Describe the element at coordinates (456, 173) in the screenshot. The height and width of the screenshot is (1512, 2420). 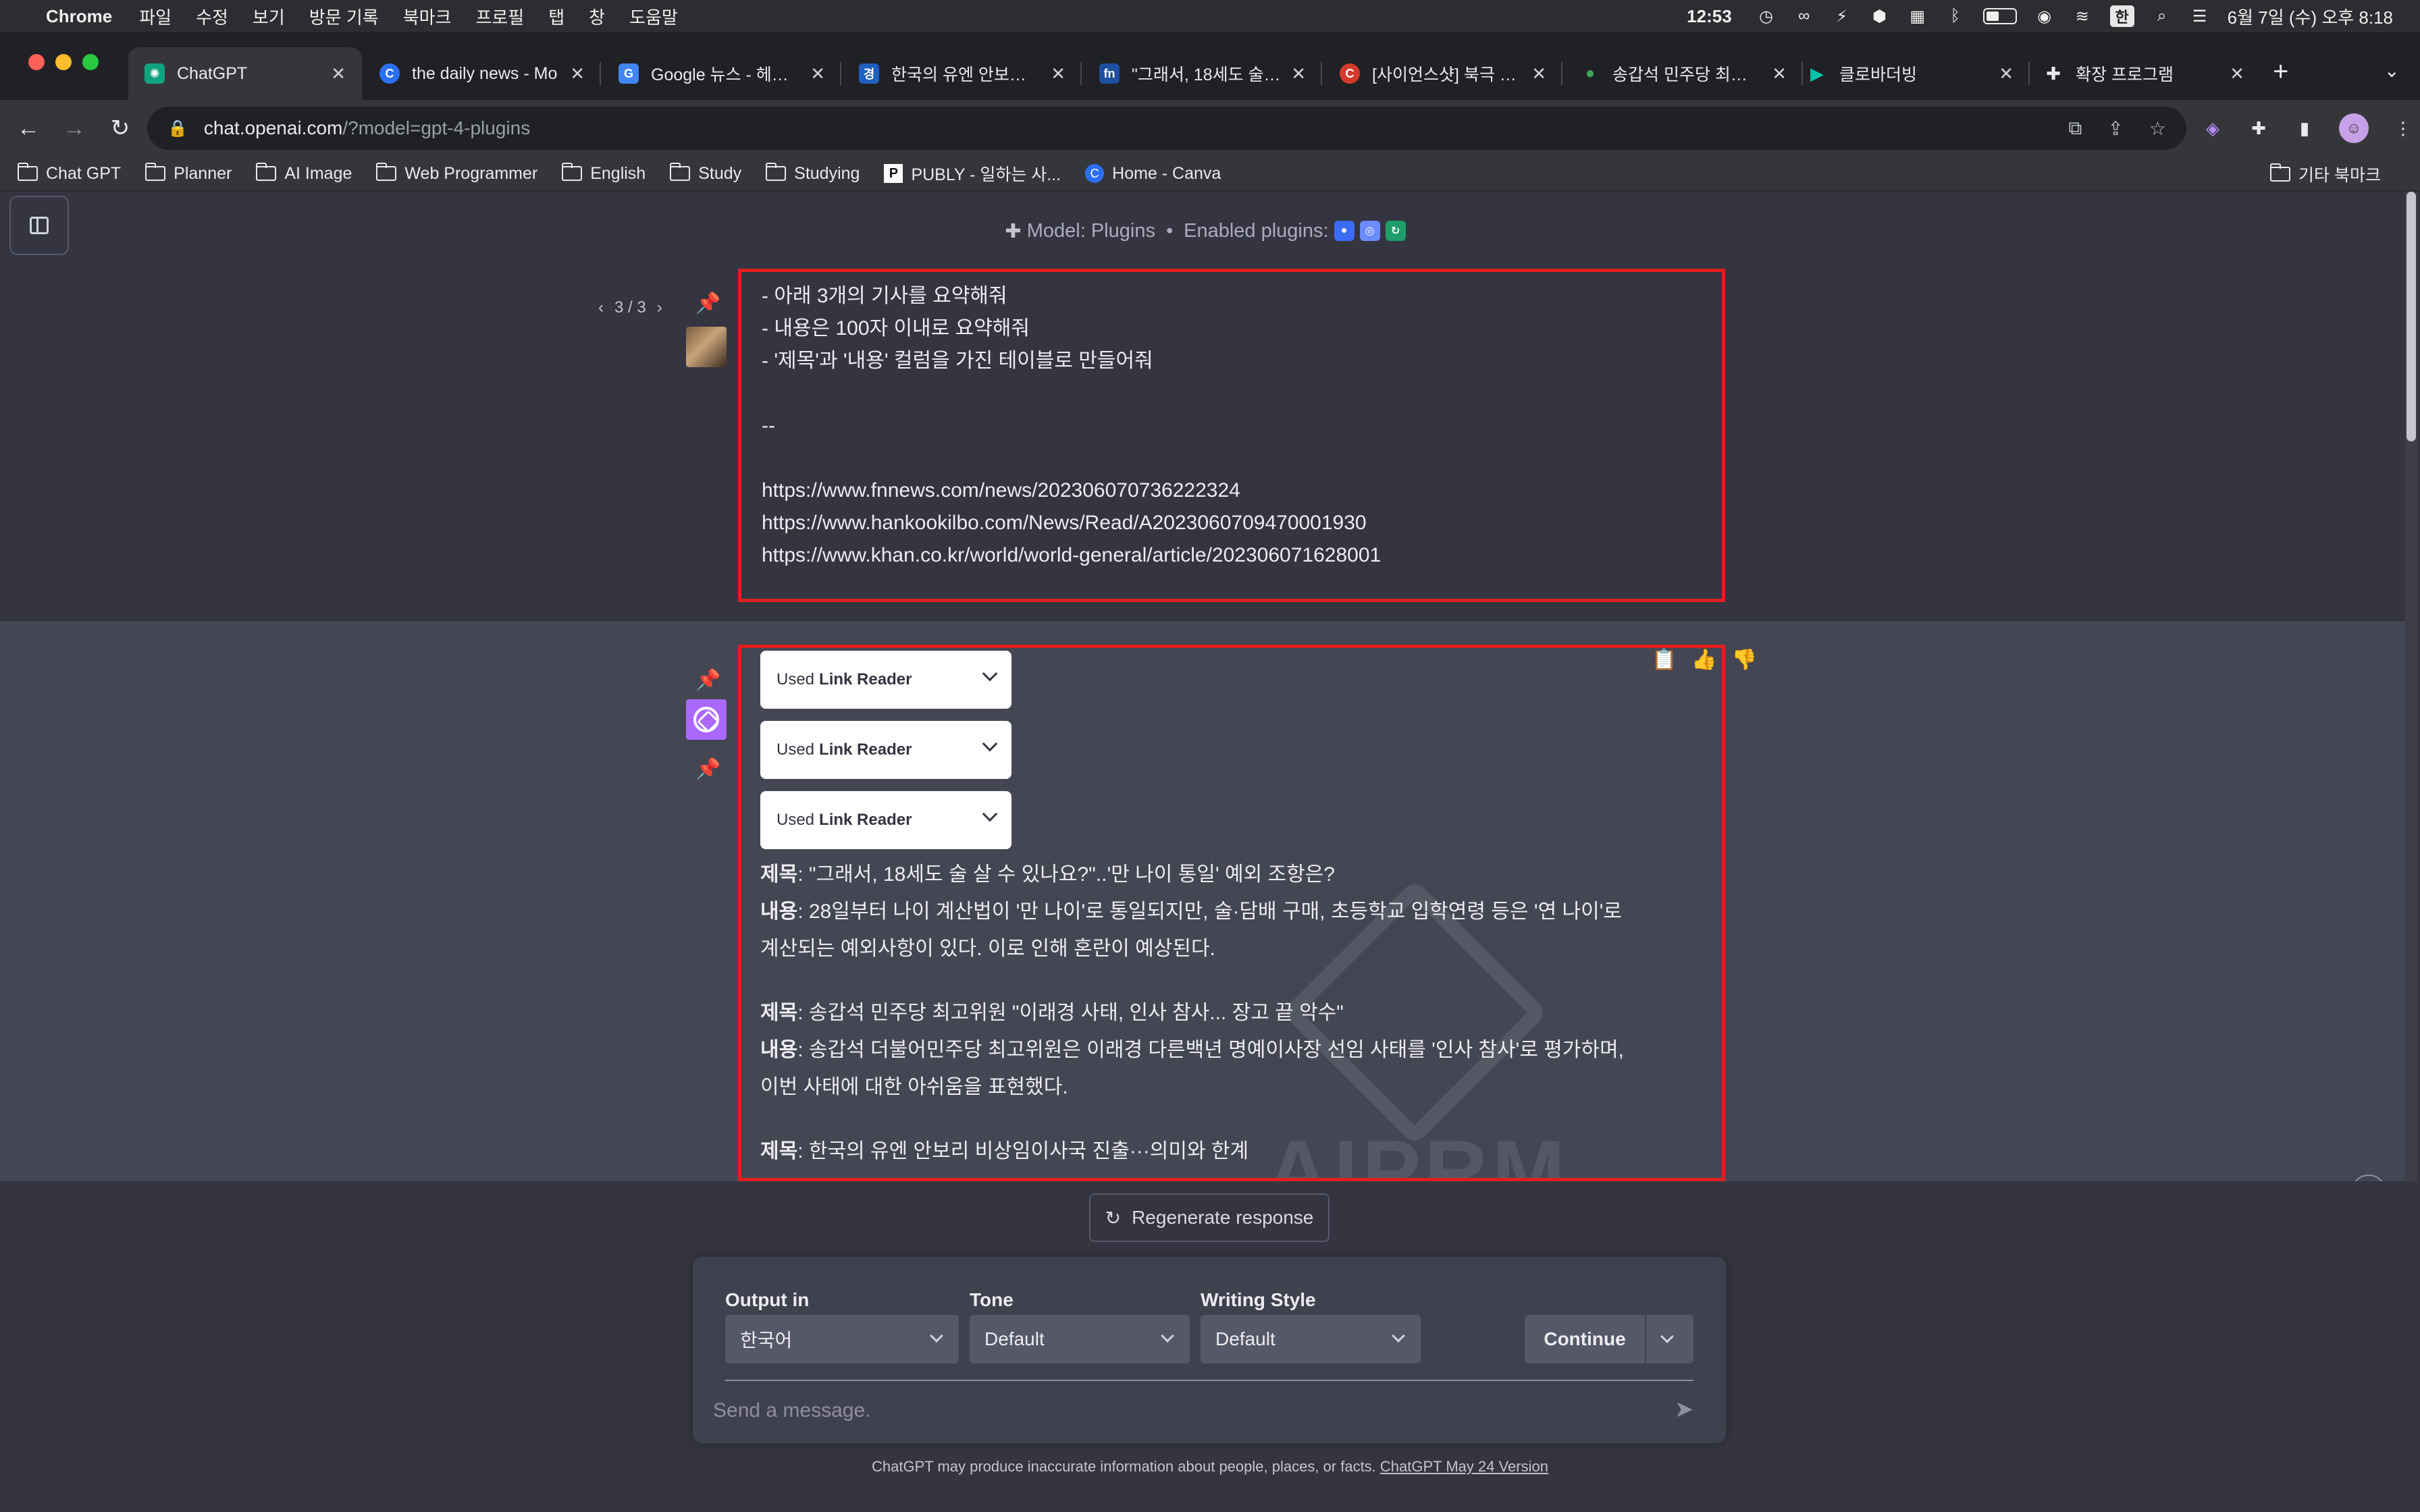
I see `bookmark-folder-web-programmer: Web Programmer` at that location.